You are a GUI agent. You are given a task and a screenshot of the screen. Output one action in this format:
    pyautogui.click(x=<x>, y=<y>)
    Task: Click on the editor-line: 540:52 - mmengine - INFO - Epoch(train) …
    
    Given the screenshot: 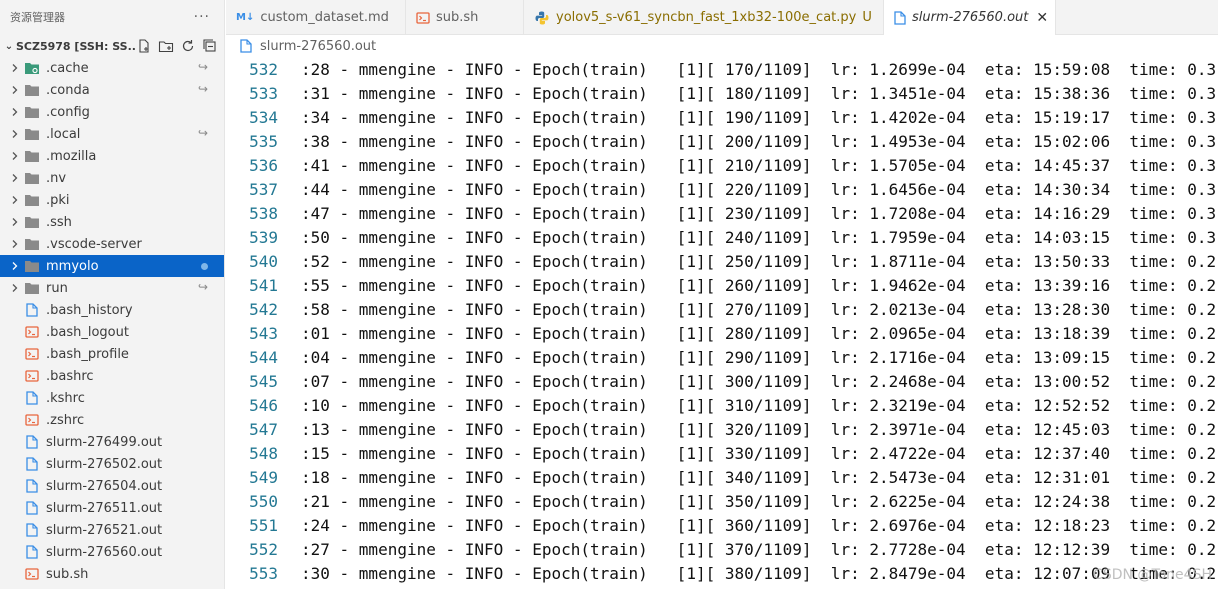 What is the action you would take?
    pyautogui.click(x=722, y=261)
    